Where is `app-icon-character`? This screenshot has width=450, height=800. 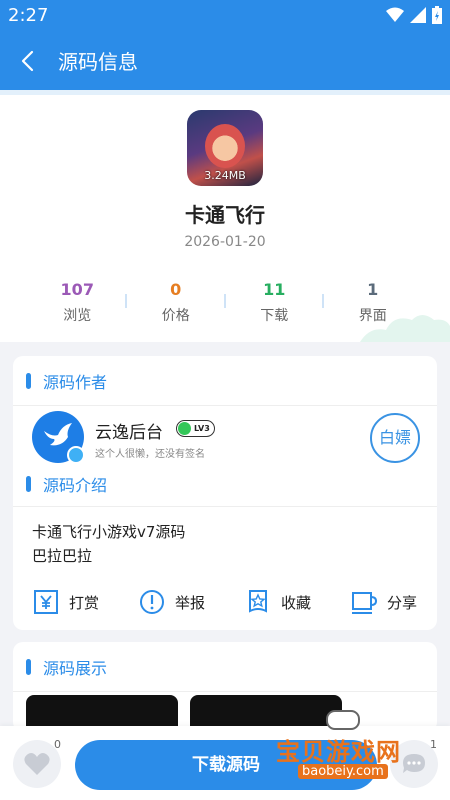
app-icon-character is located at coordinates (225, 146).